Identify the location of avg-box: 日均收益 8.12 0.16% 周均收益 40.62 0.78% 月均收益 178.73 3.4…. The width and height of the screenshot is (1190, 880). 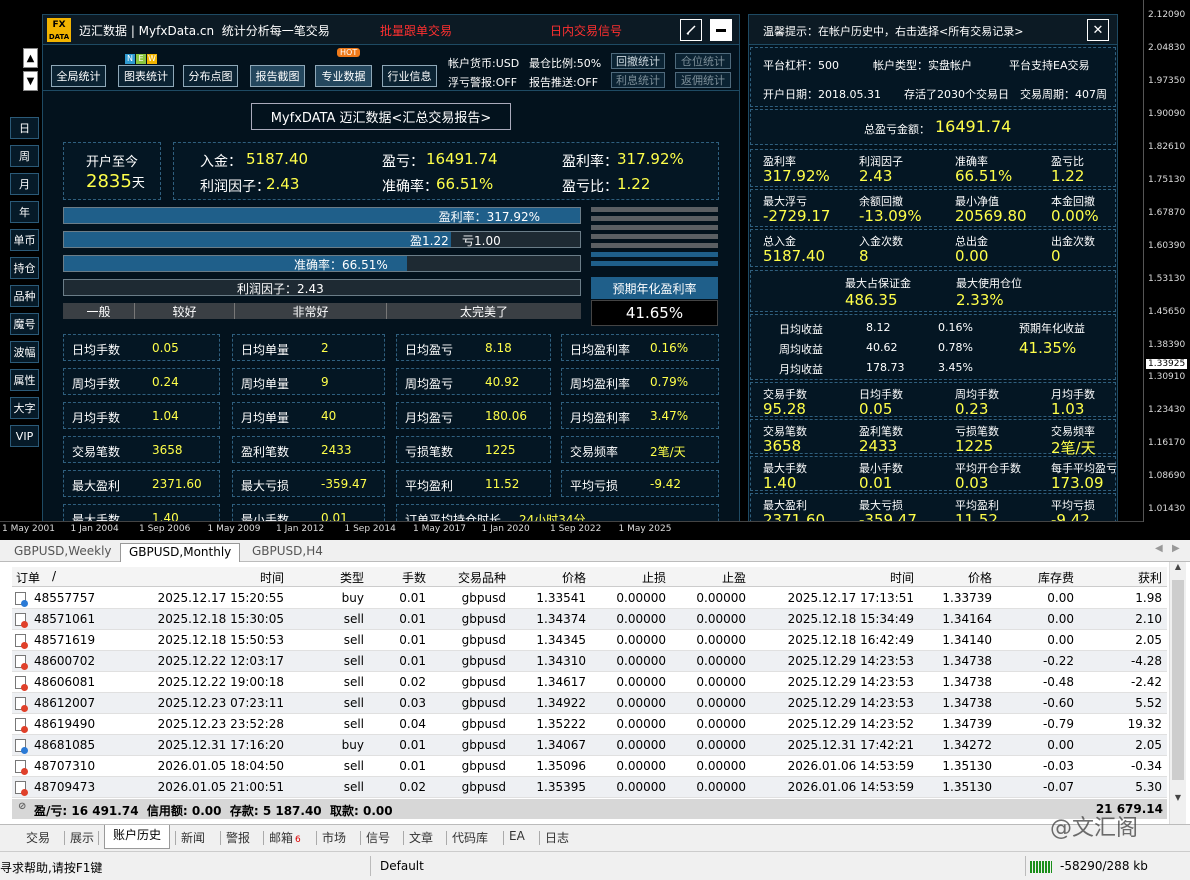
(933, 347).